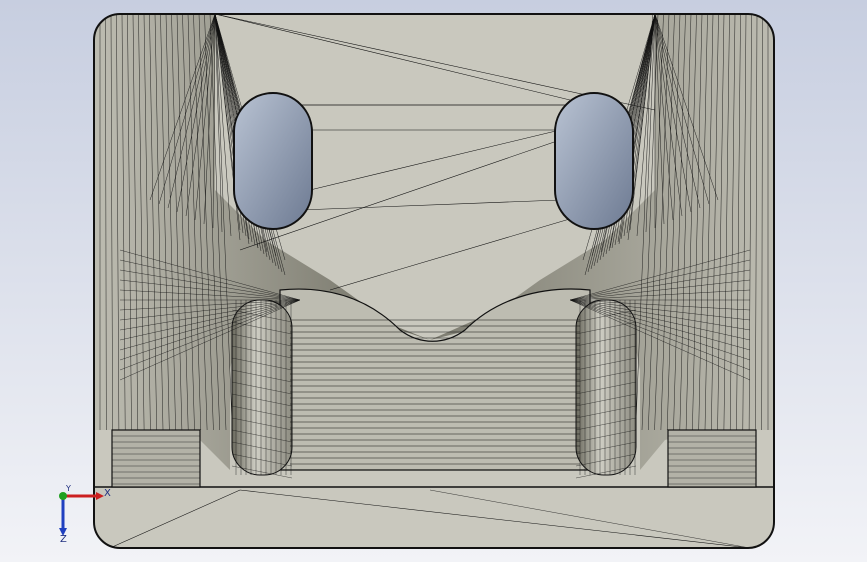 Image resolution: width=867 pixels, height=562 pixels. I want to click on bottom-flange, so click(434, 517).